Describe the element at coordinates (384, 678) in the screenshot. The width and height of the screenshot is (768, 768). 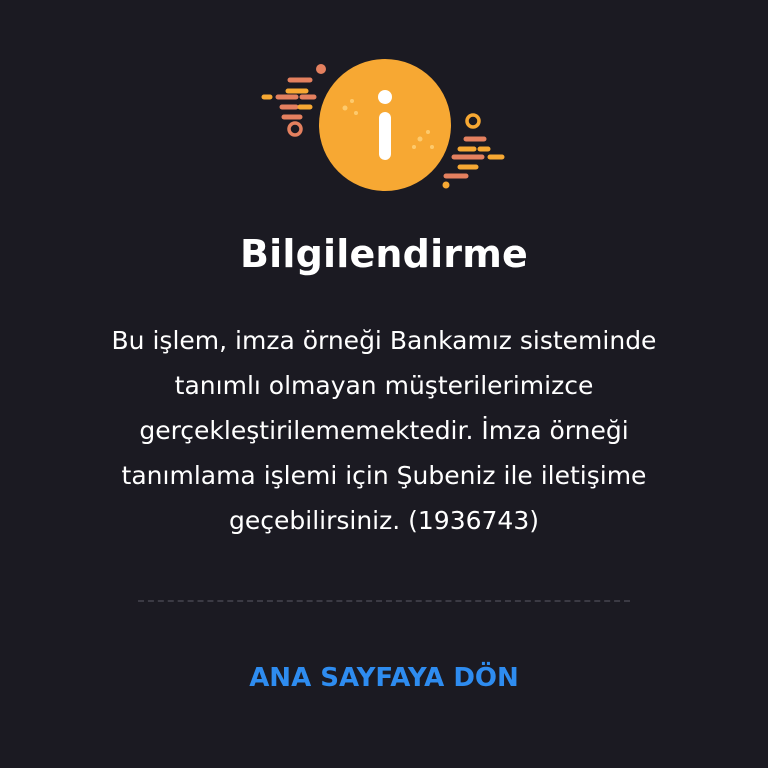
I see `return-home-button: ANA SAYFAYA DÖN` at that location.